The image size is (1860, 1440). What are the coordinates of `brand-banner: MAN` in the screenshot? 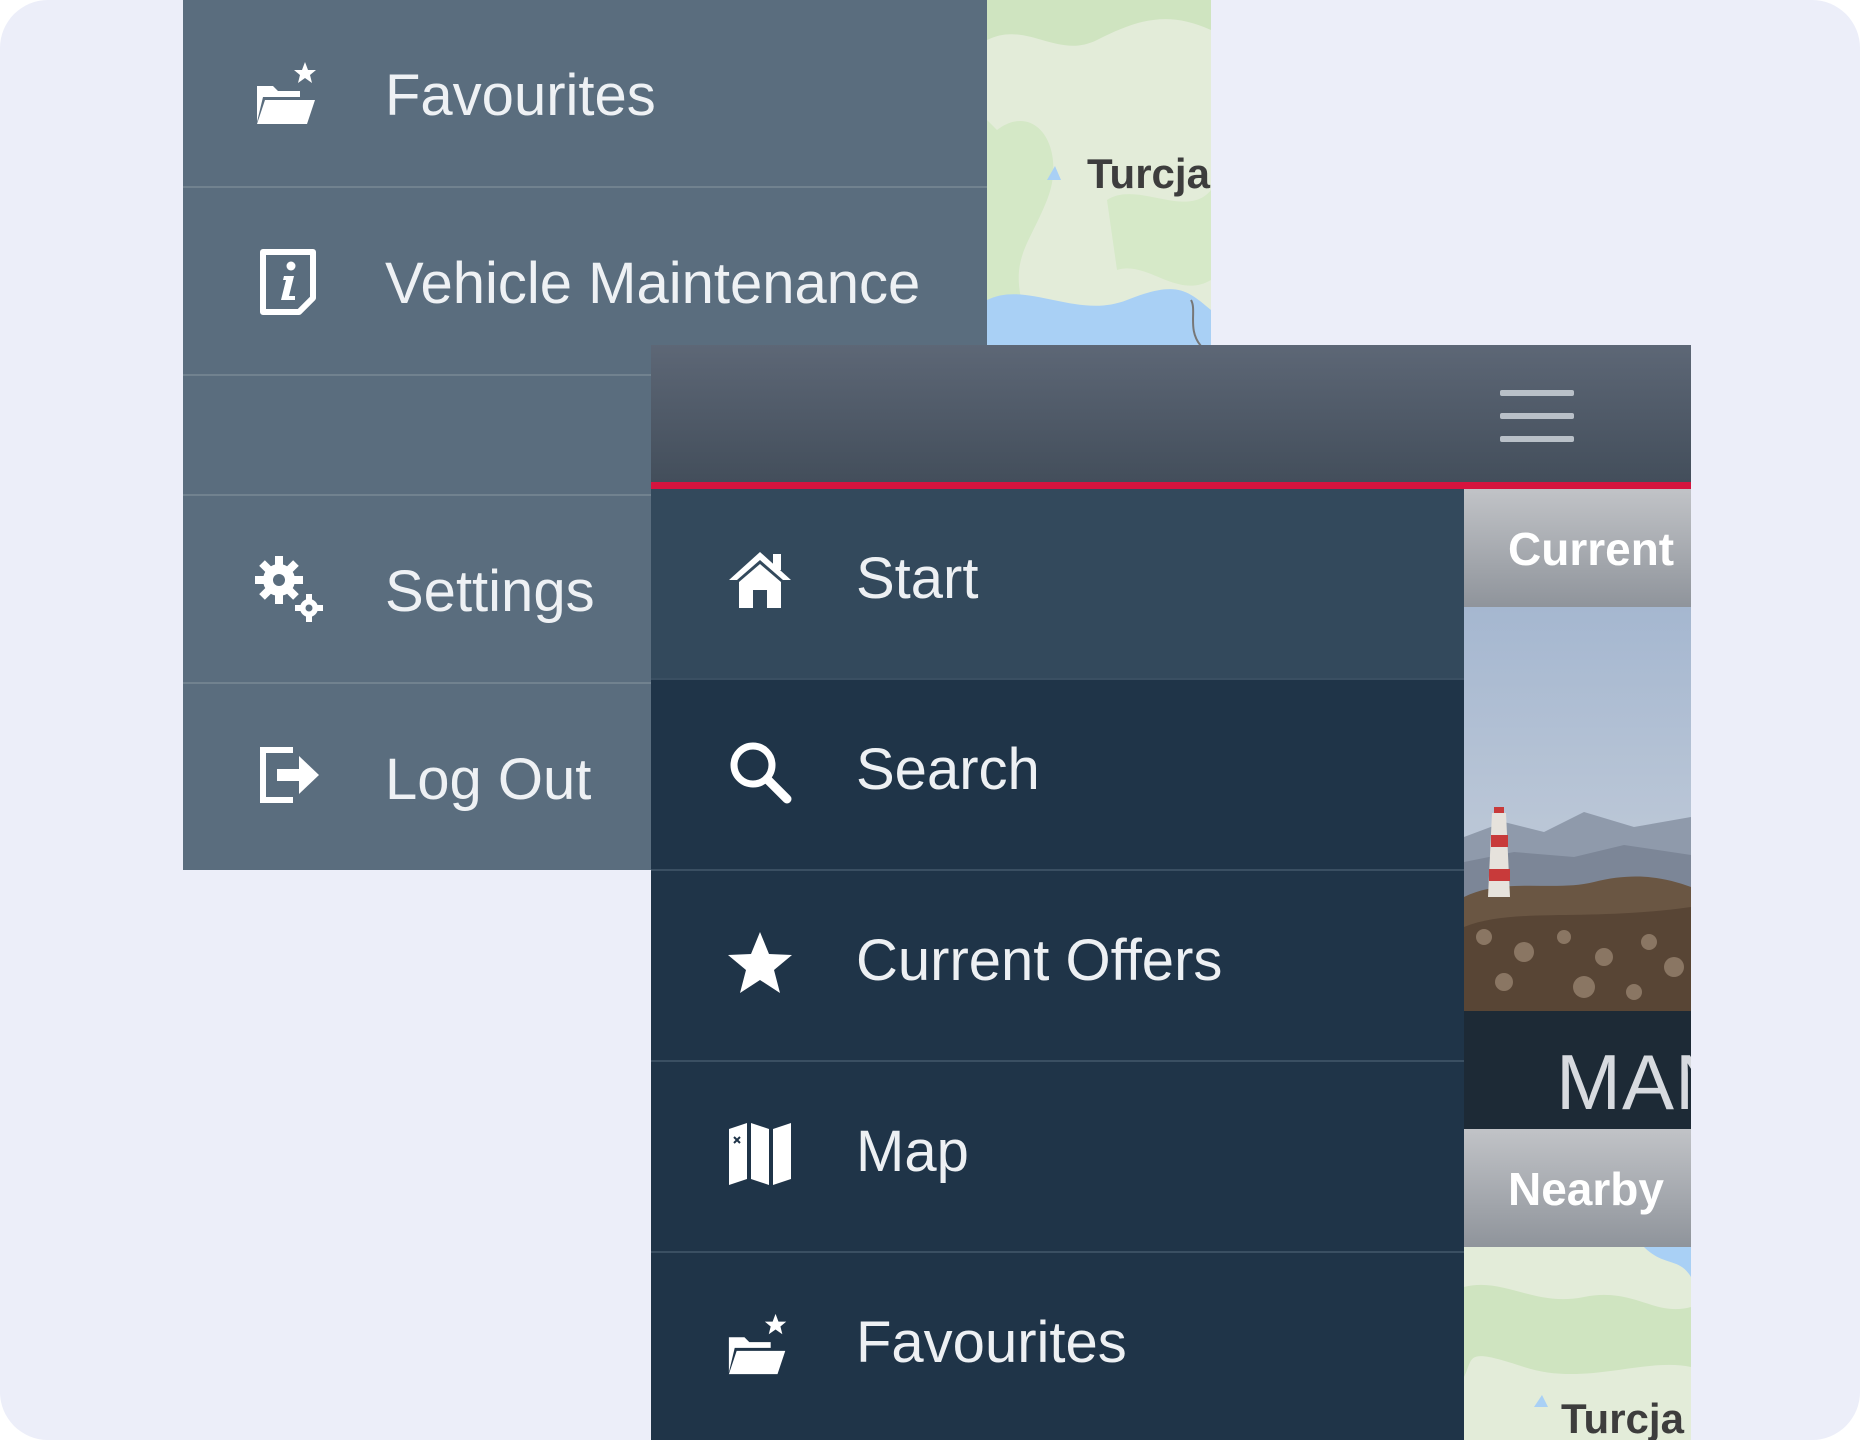 It's located at (1577, 1070).